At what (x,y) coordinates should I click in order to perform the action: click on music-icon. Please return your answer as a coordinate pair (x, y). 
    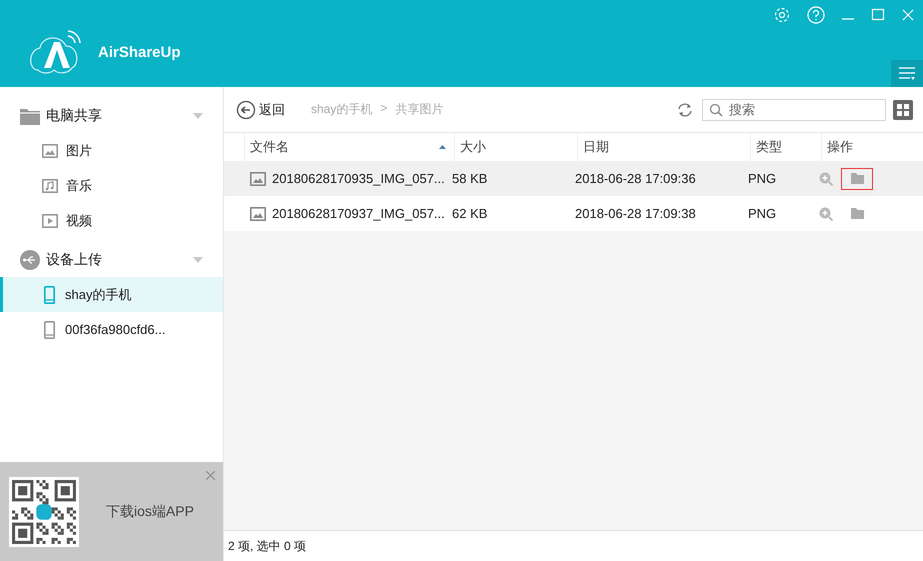
    Looking at the image, I should click on (50, 185).